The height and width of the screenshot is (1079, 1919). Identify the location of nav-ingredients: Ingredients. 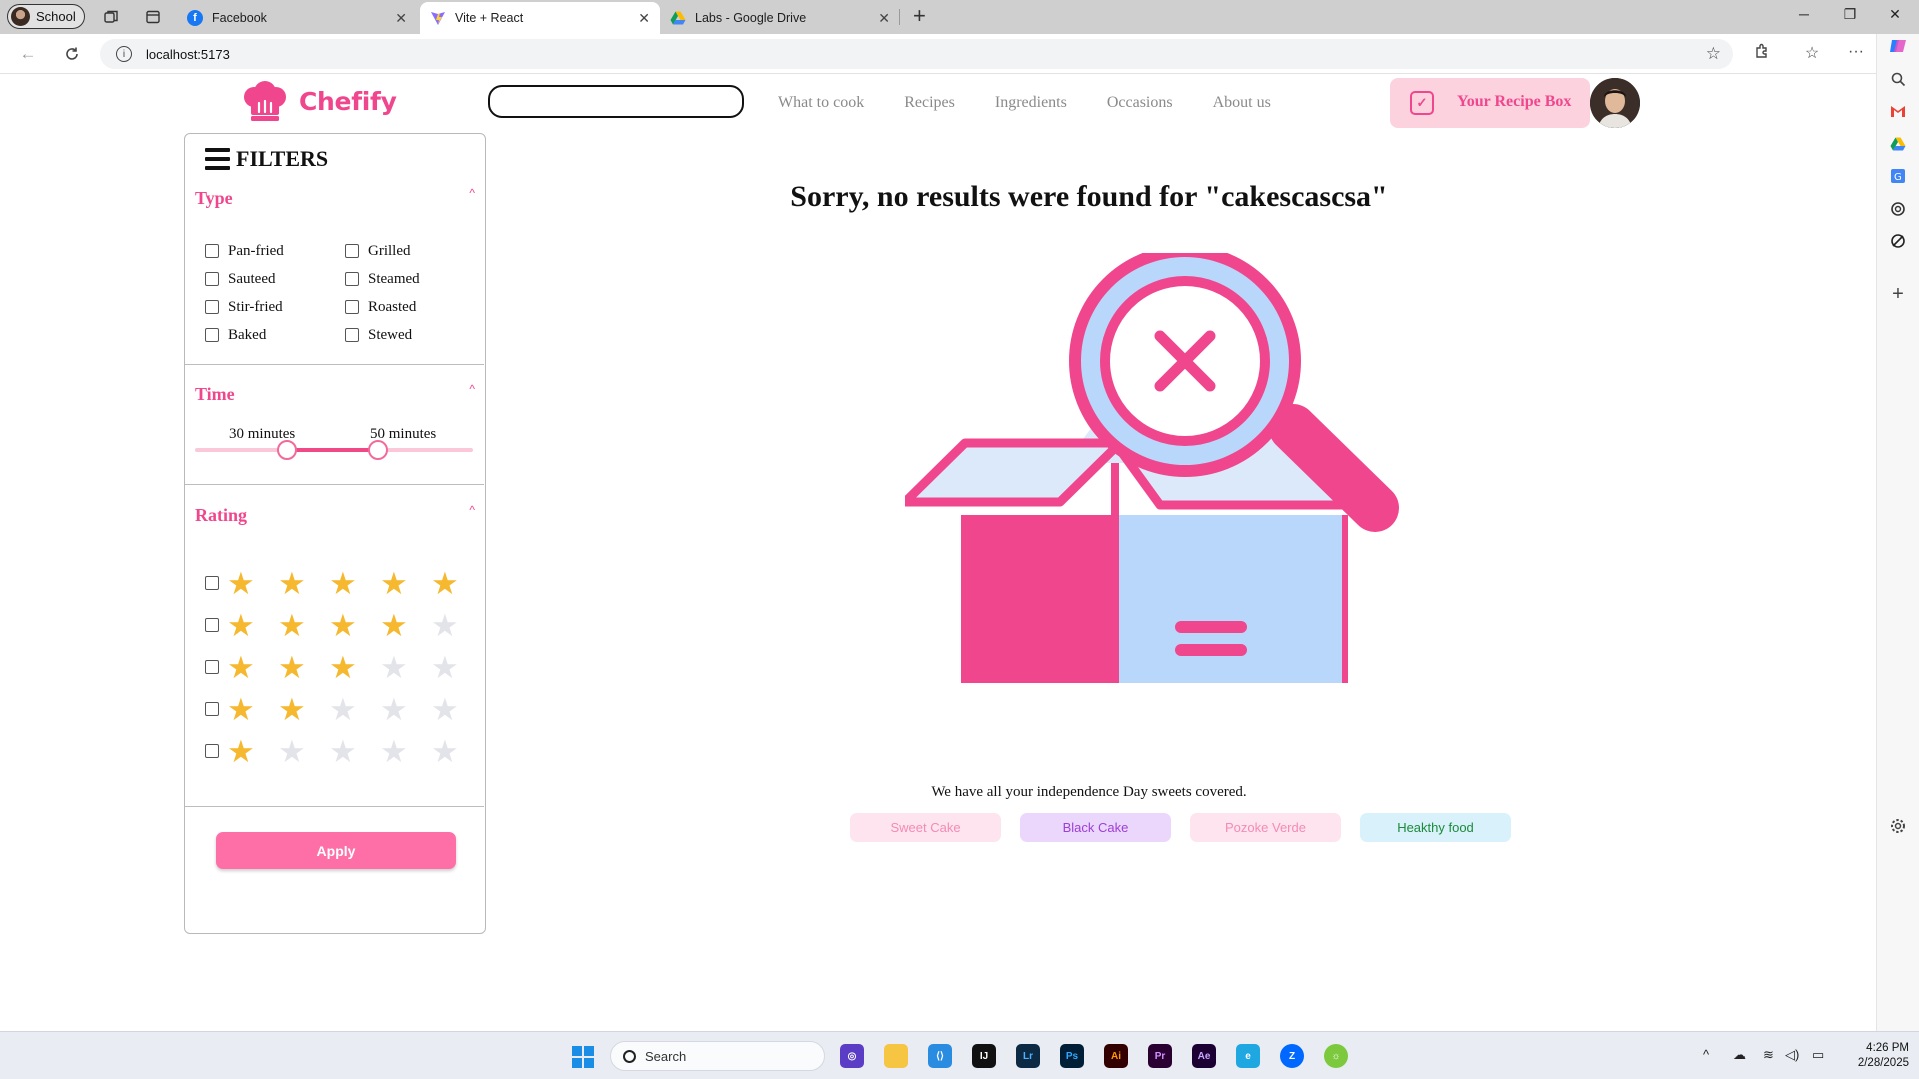
(1031, 103).